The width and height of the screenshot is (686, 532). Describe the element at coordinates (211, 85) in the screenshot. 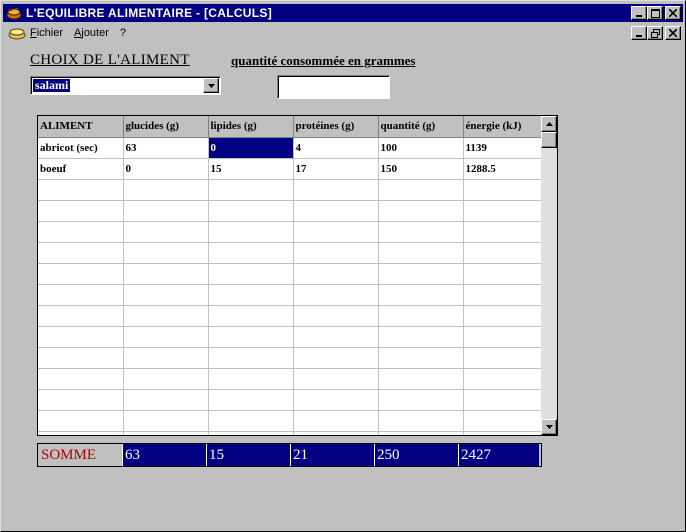

I see `food-select-dropdown-button` at that location.